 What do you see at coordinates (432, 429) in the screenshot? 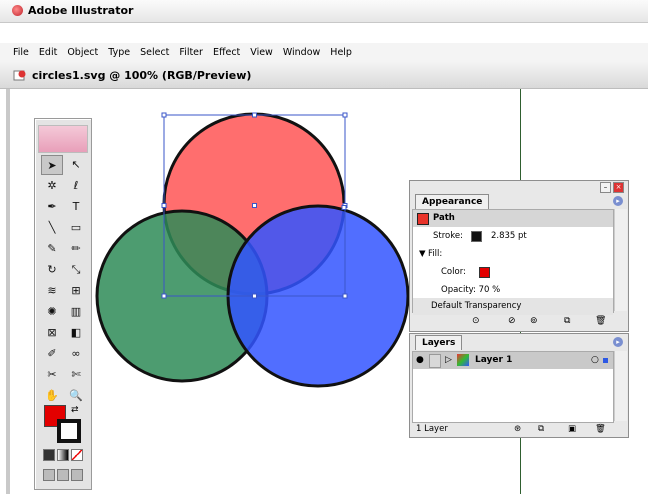
I see `layer-count: 1 Layer` at bounding box center [432, 429].